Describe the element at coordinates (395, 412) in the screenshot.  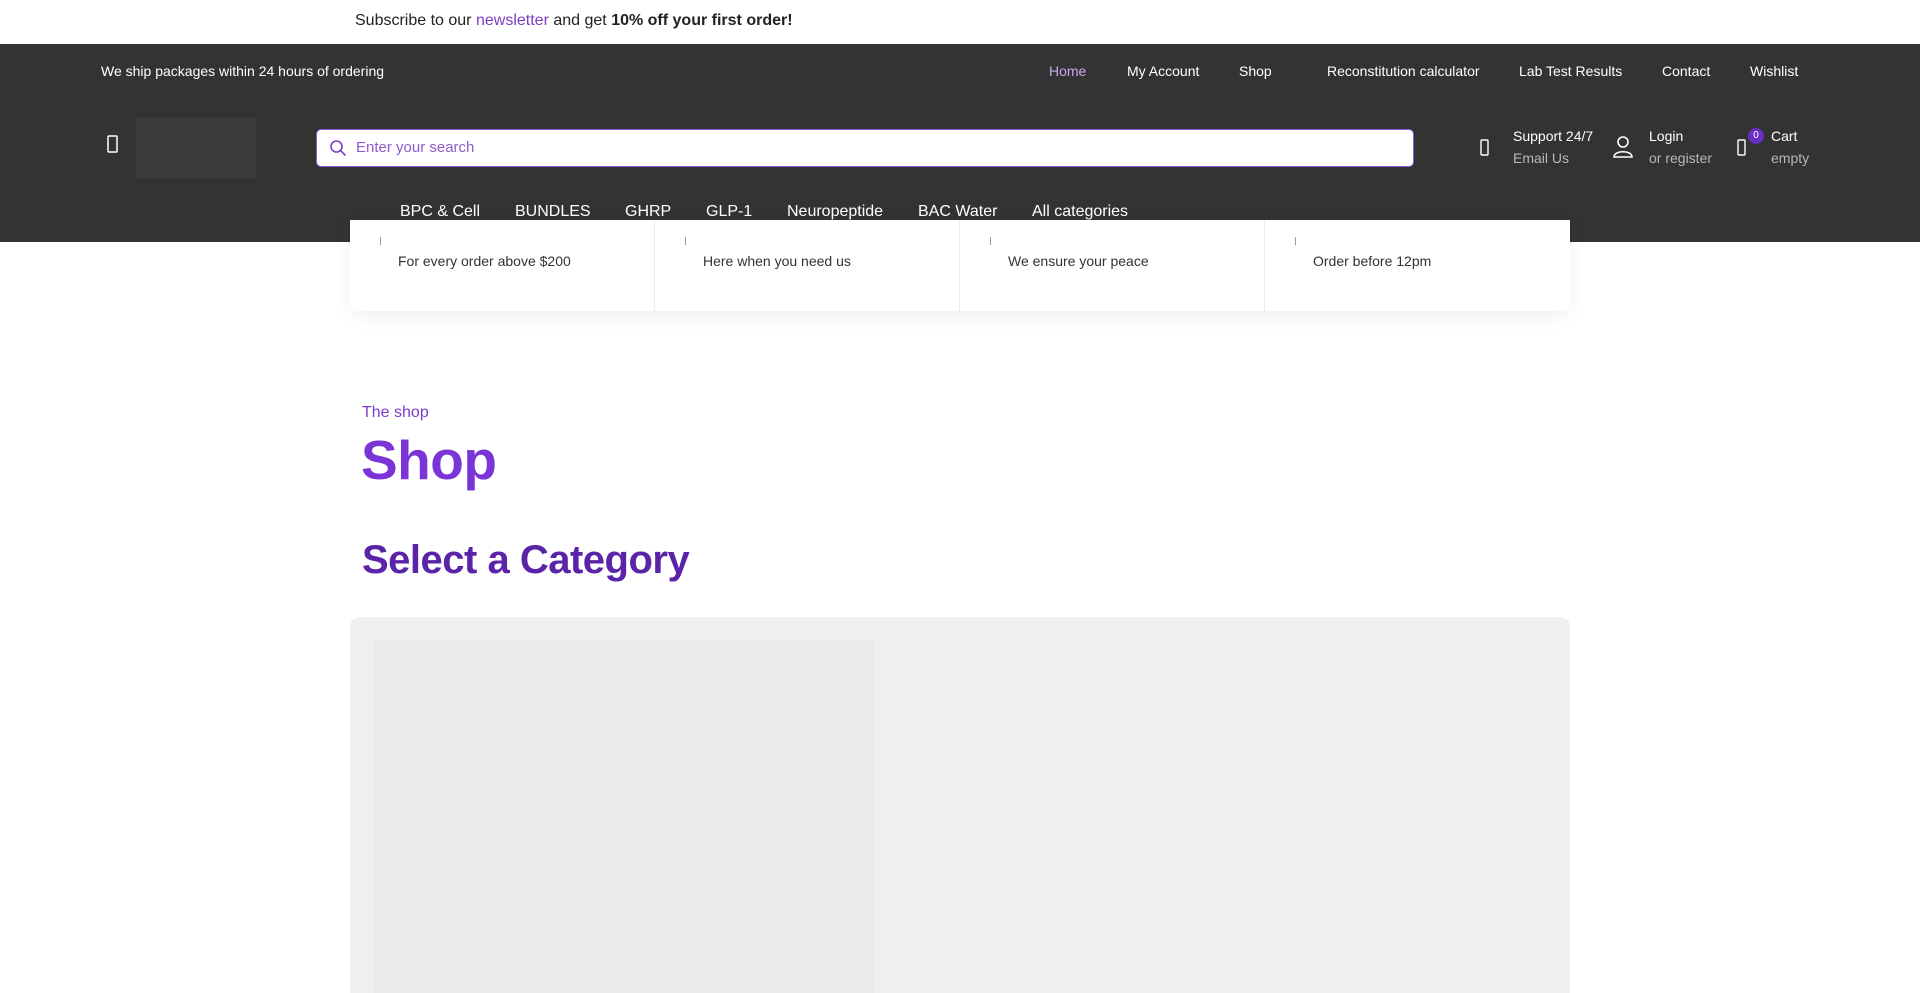
I see `page-eyebrow: The shop` at that location.